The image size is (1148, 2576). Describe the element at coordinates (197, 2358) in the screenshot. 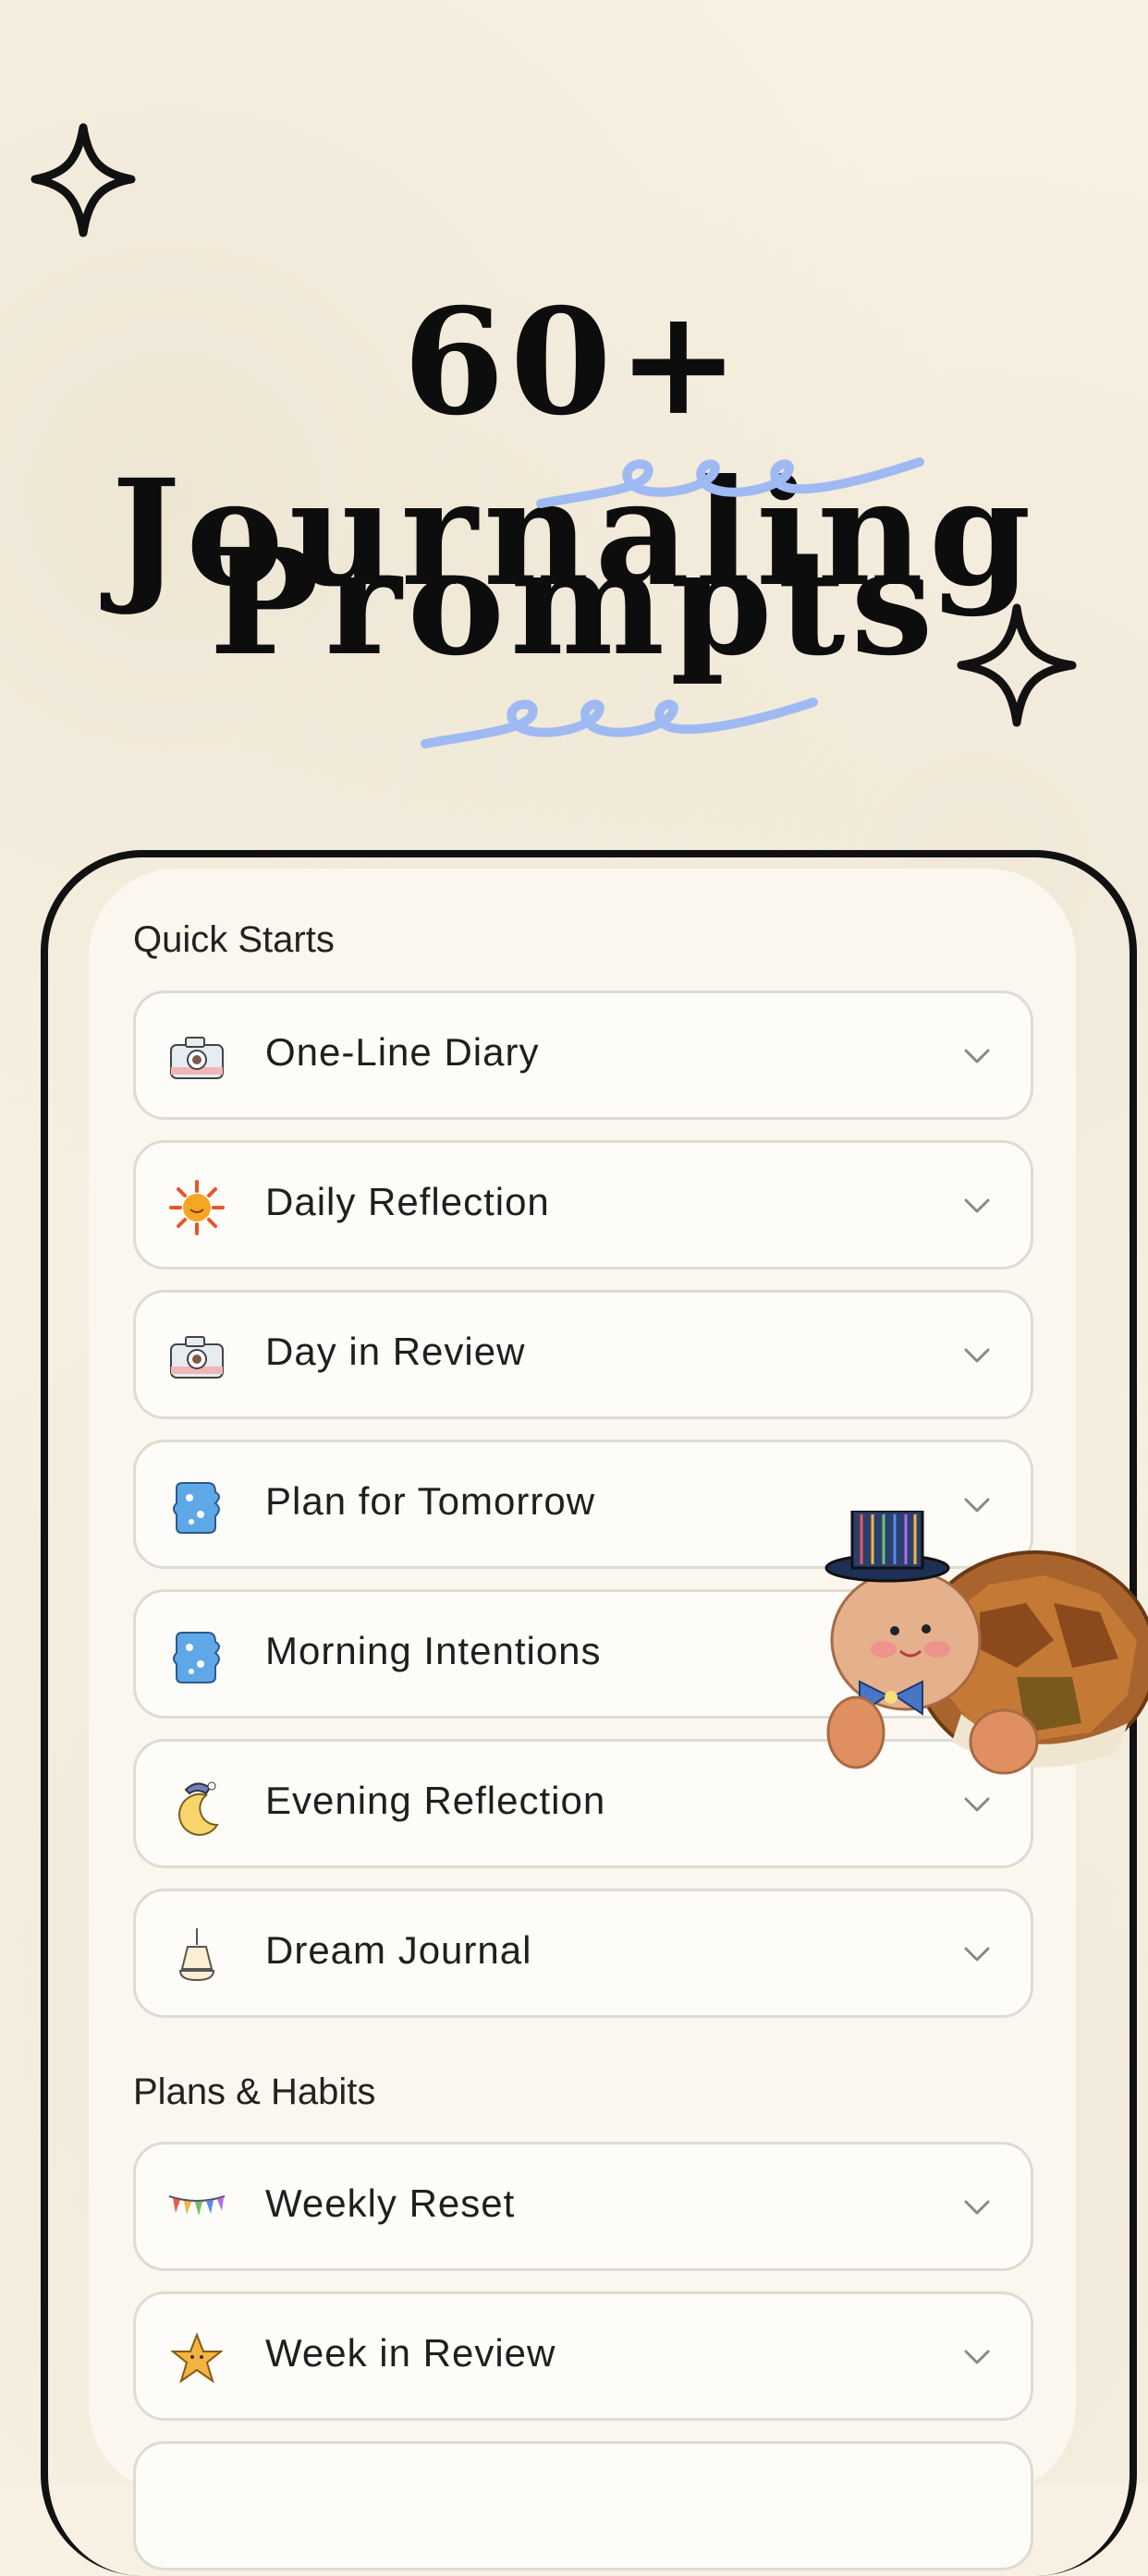

I see `star-icon` at that location.